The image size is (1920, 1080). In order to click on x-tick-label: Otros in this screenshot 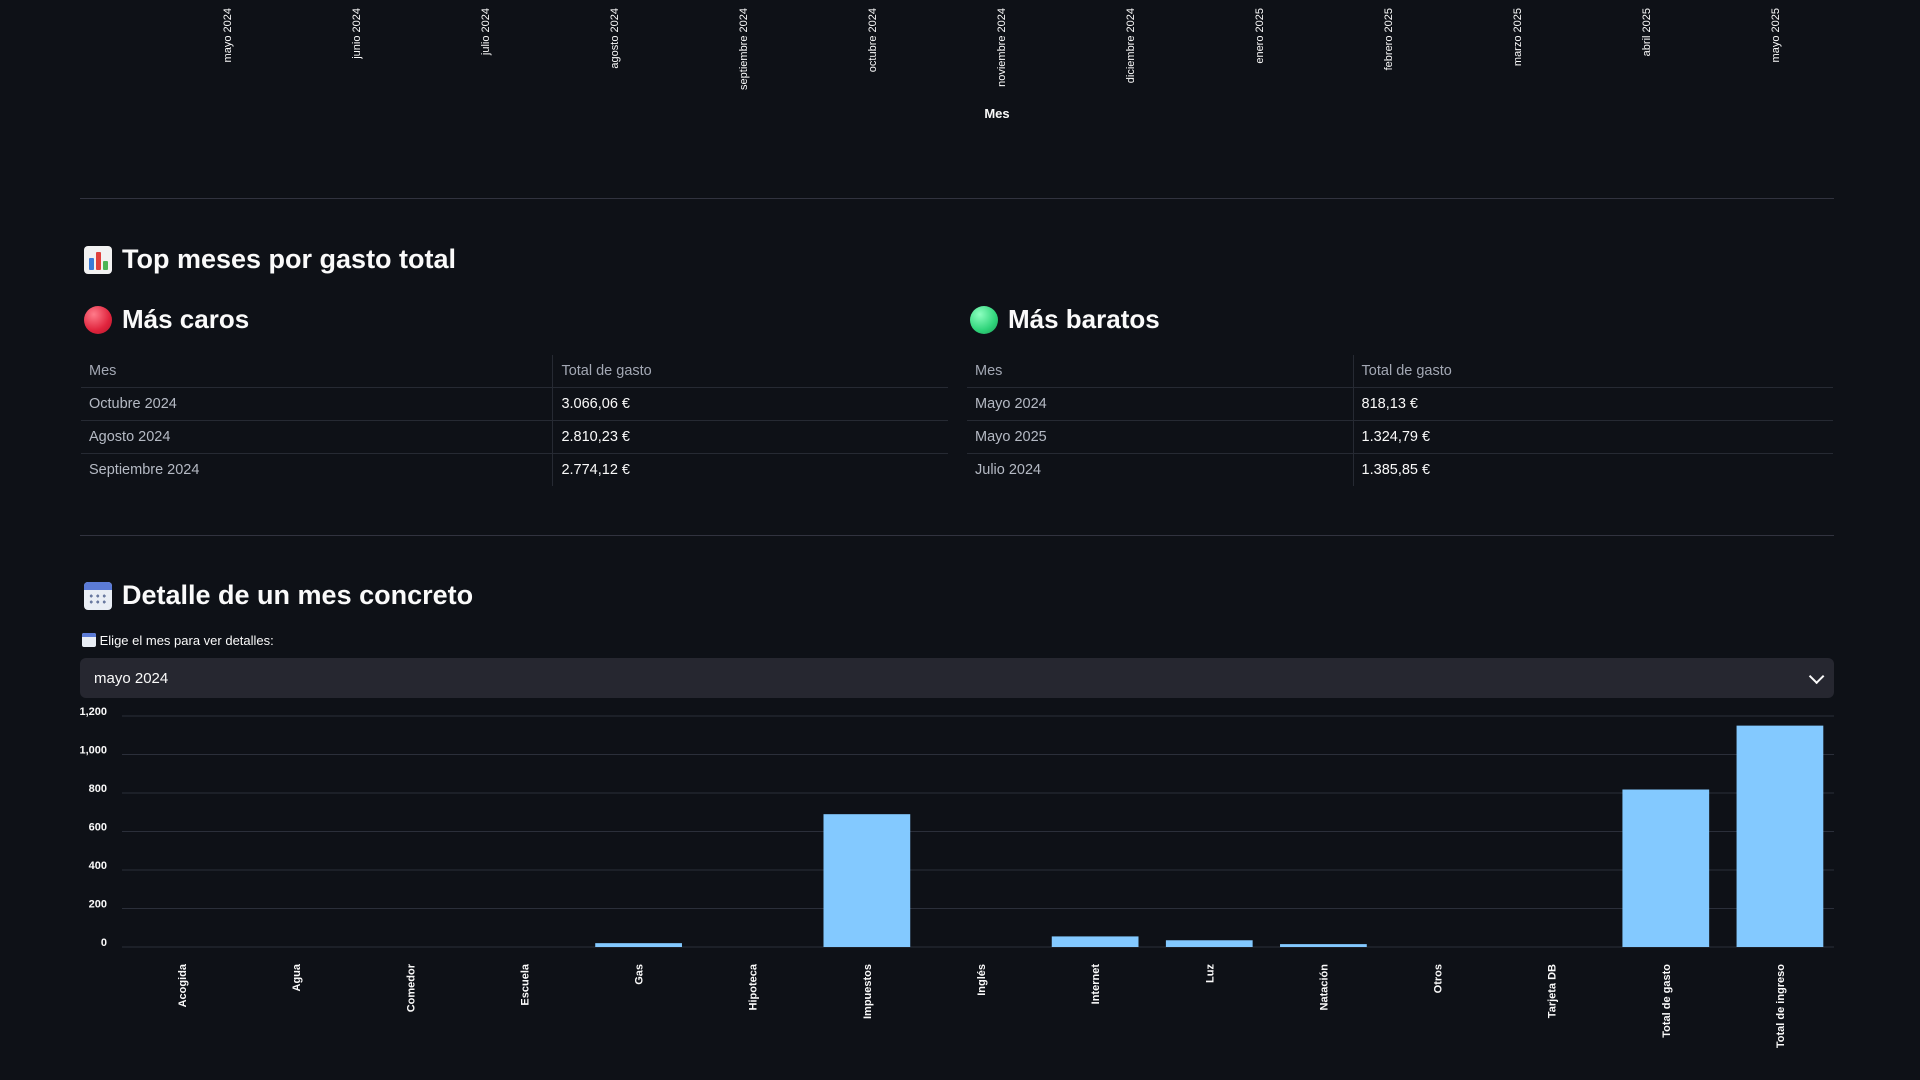, I will do `click(1439, 978)`.